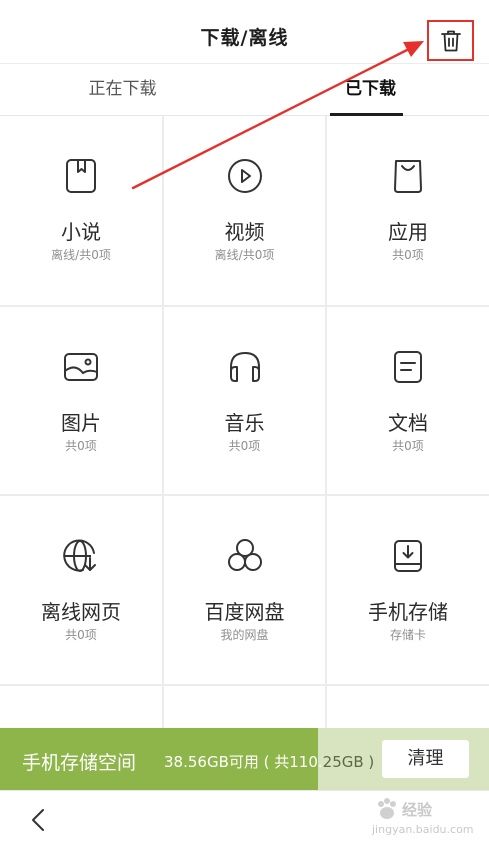 This screenshot has width=489, height=847. I want to click on category-count: 我的网盘, so click(244, 635).